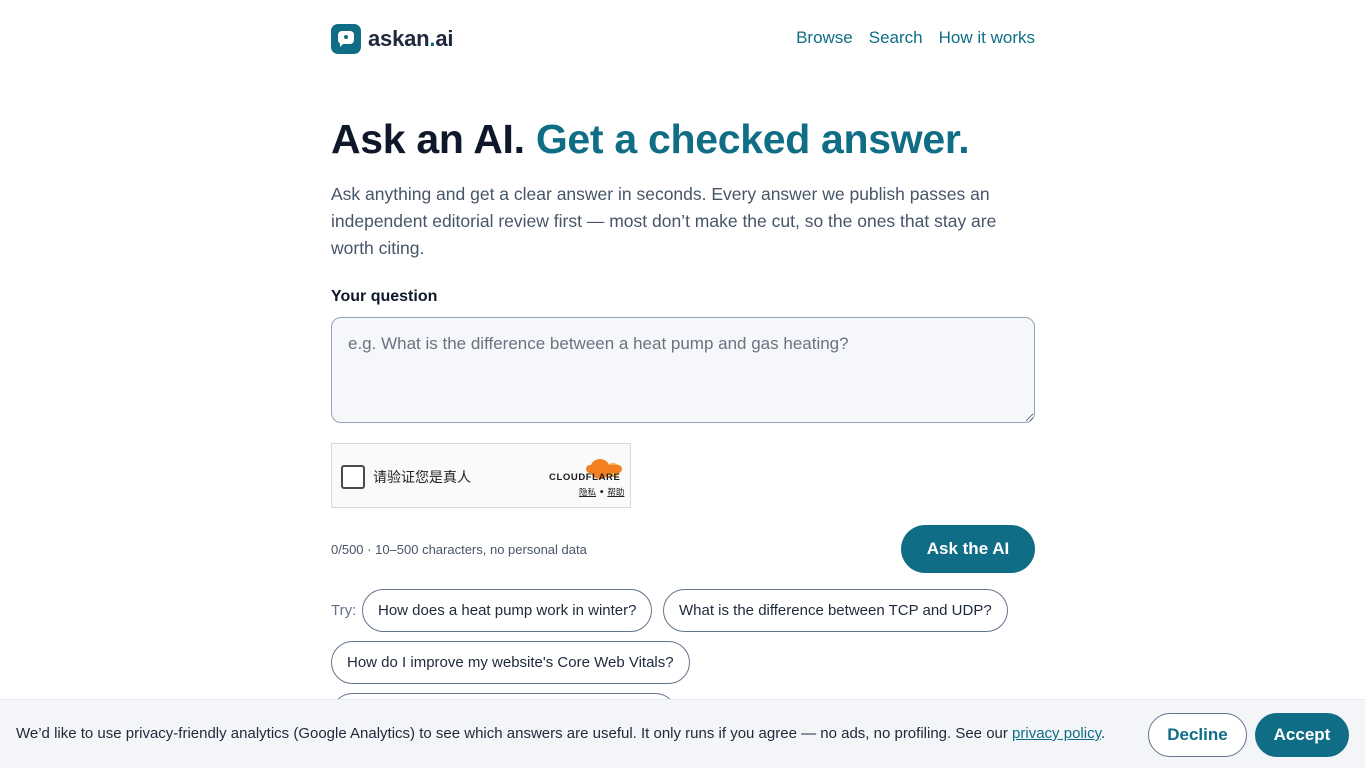 Image resolution: width=1365 pixels, height=768 pixels. I want to click on captcha-links: 隐私 • 帮助, so click(602, 493).